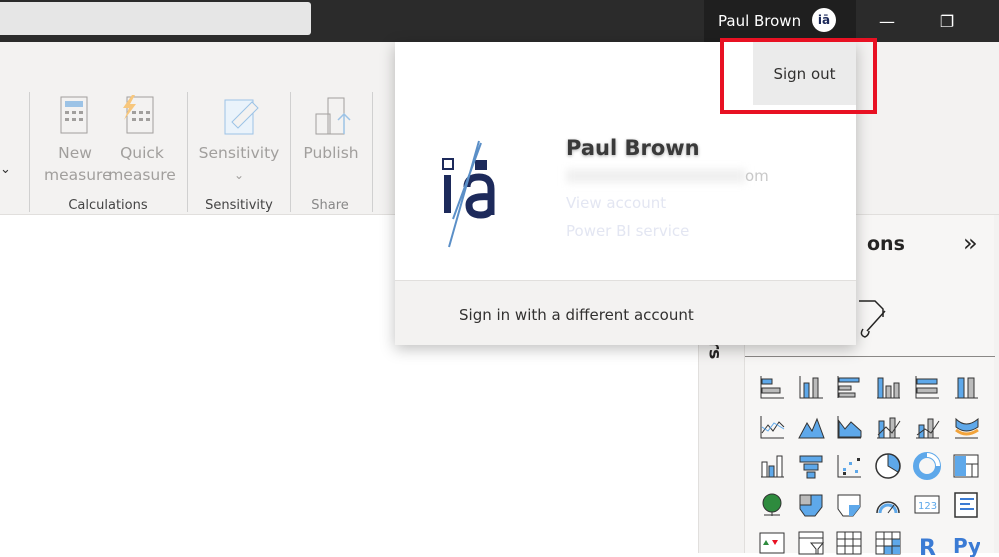 Image resolution: width=999 pixels, height=557 pixels. I want to click on label: Sign in with a different account, so click(576, 315).